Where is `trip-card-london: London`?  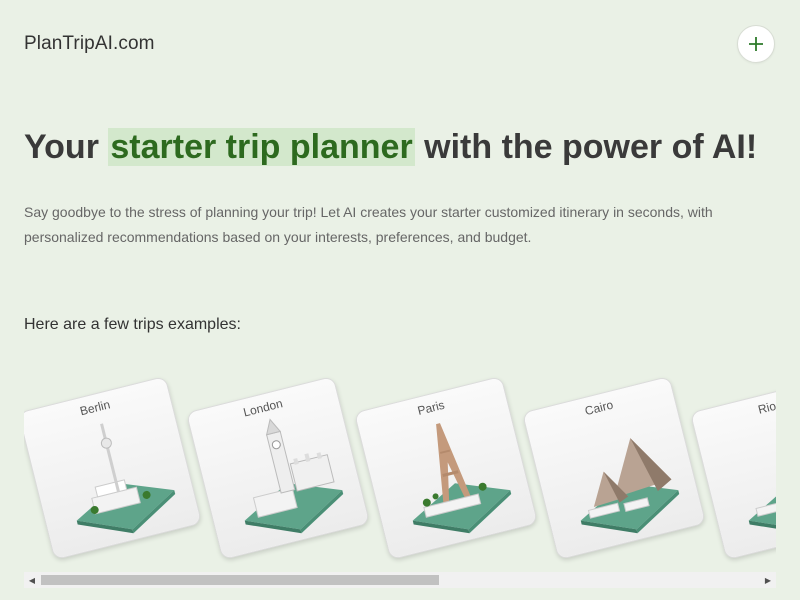
trip-card-london: London is located at coordinates (278, 468).